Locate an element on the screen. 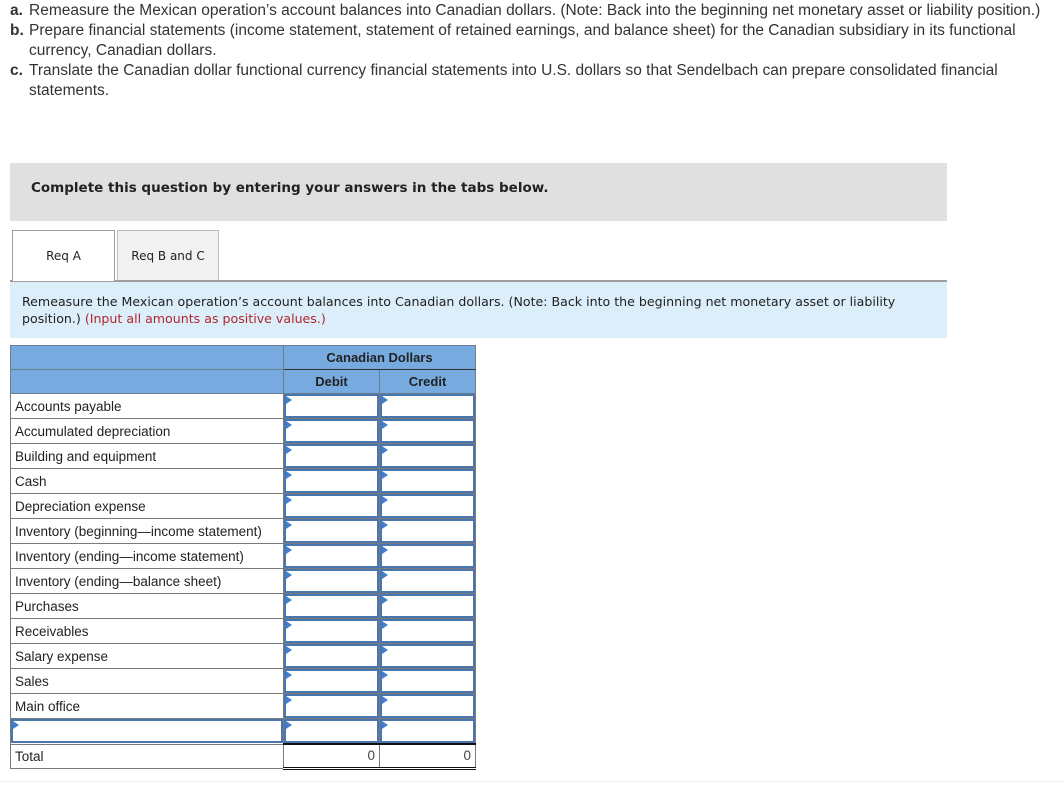 Image resolution: width=1064 pixels, height=789 pixels. header-row-columns: Debit Credit is located at coordinates (243, 381).